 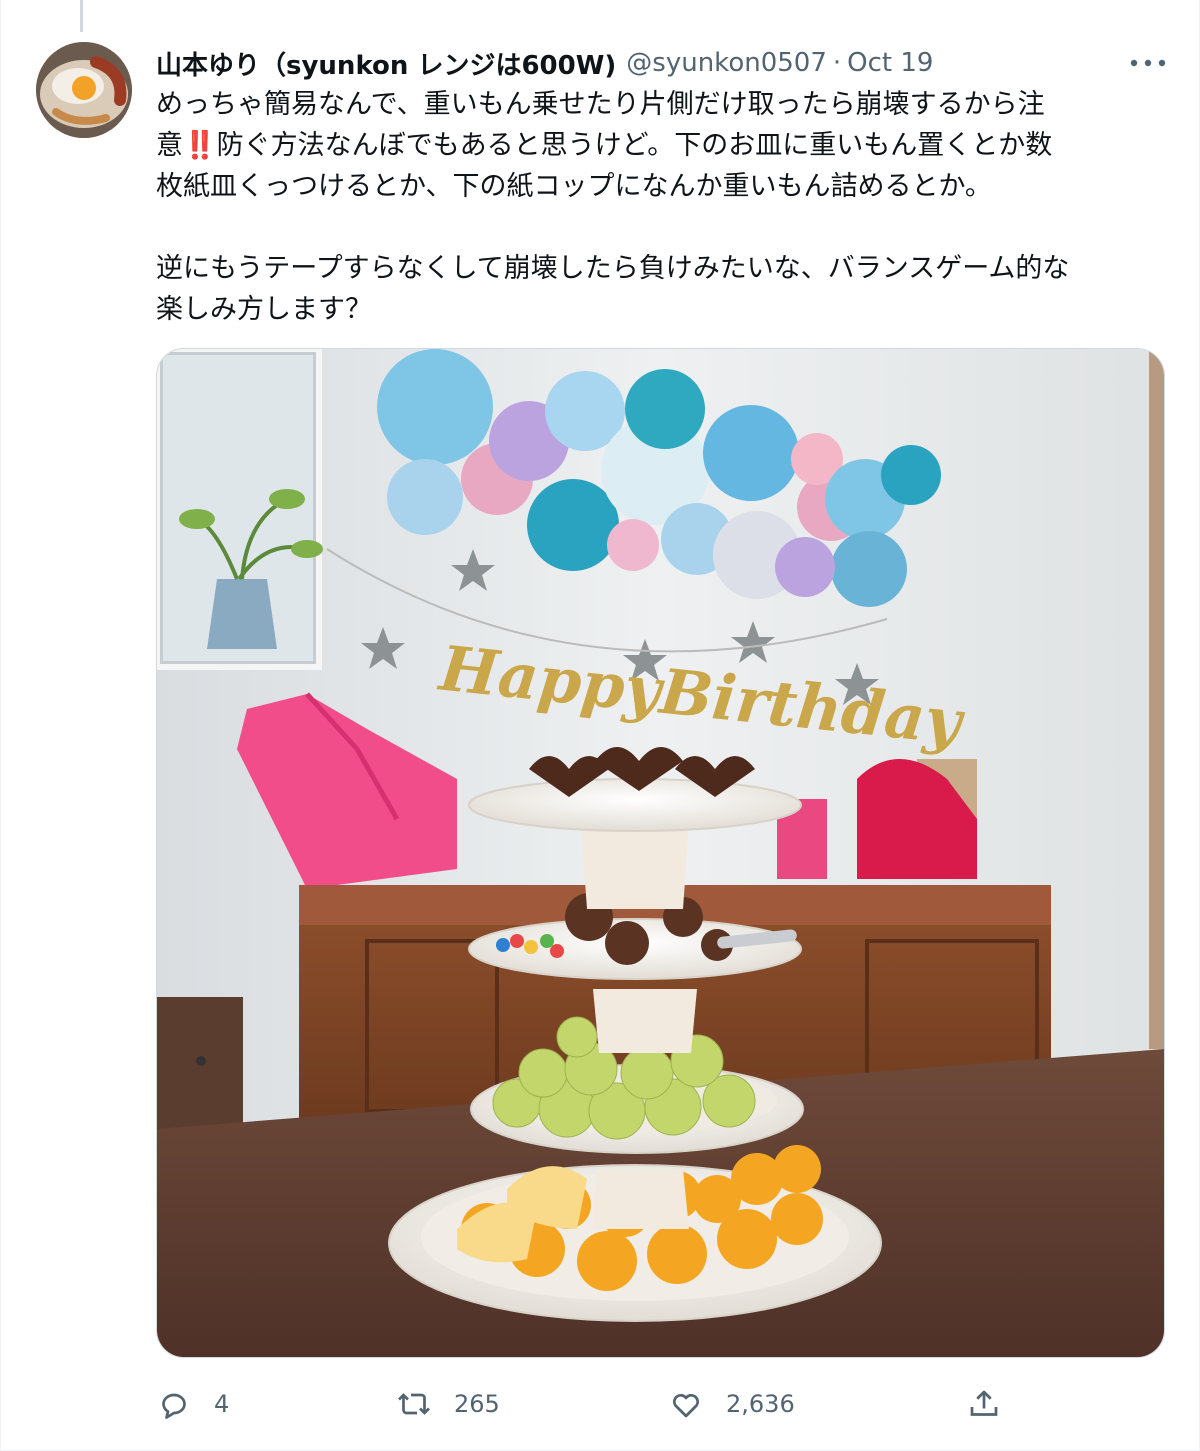 I want to click on like-count: 2,636, so click(x=760, y=1404).